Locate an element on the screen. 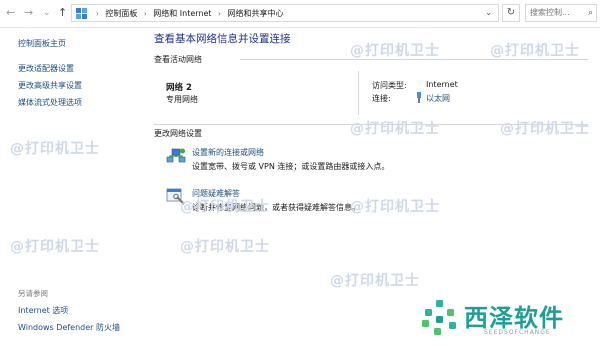 This screenshot has height=346, width=600. breadcrumb-network-internet: 网络和 Internet is located at coordinates (182, 13).